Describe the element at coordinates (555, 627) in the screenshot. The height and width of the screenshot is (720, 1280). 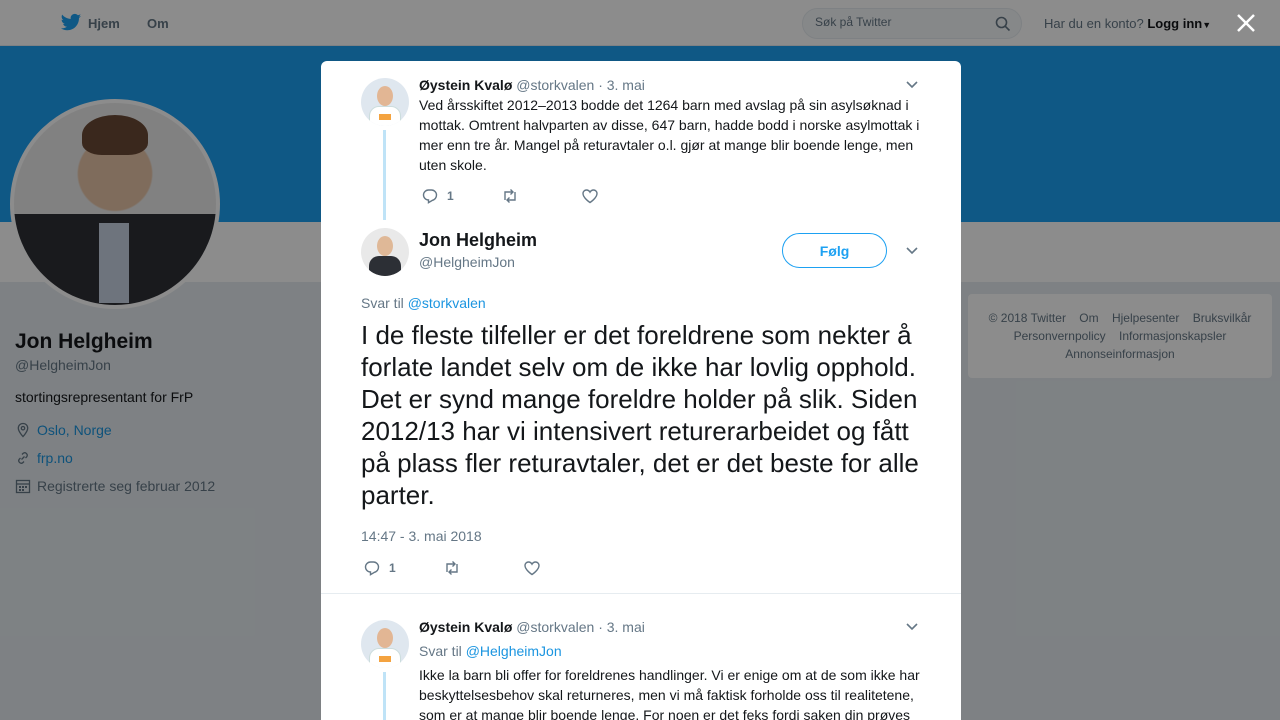
I see `reply-tweet-handle: @storkvalen` at that location.